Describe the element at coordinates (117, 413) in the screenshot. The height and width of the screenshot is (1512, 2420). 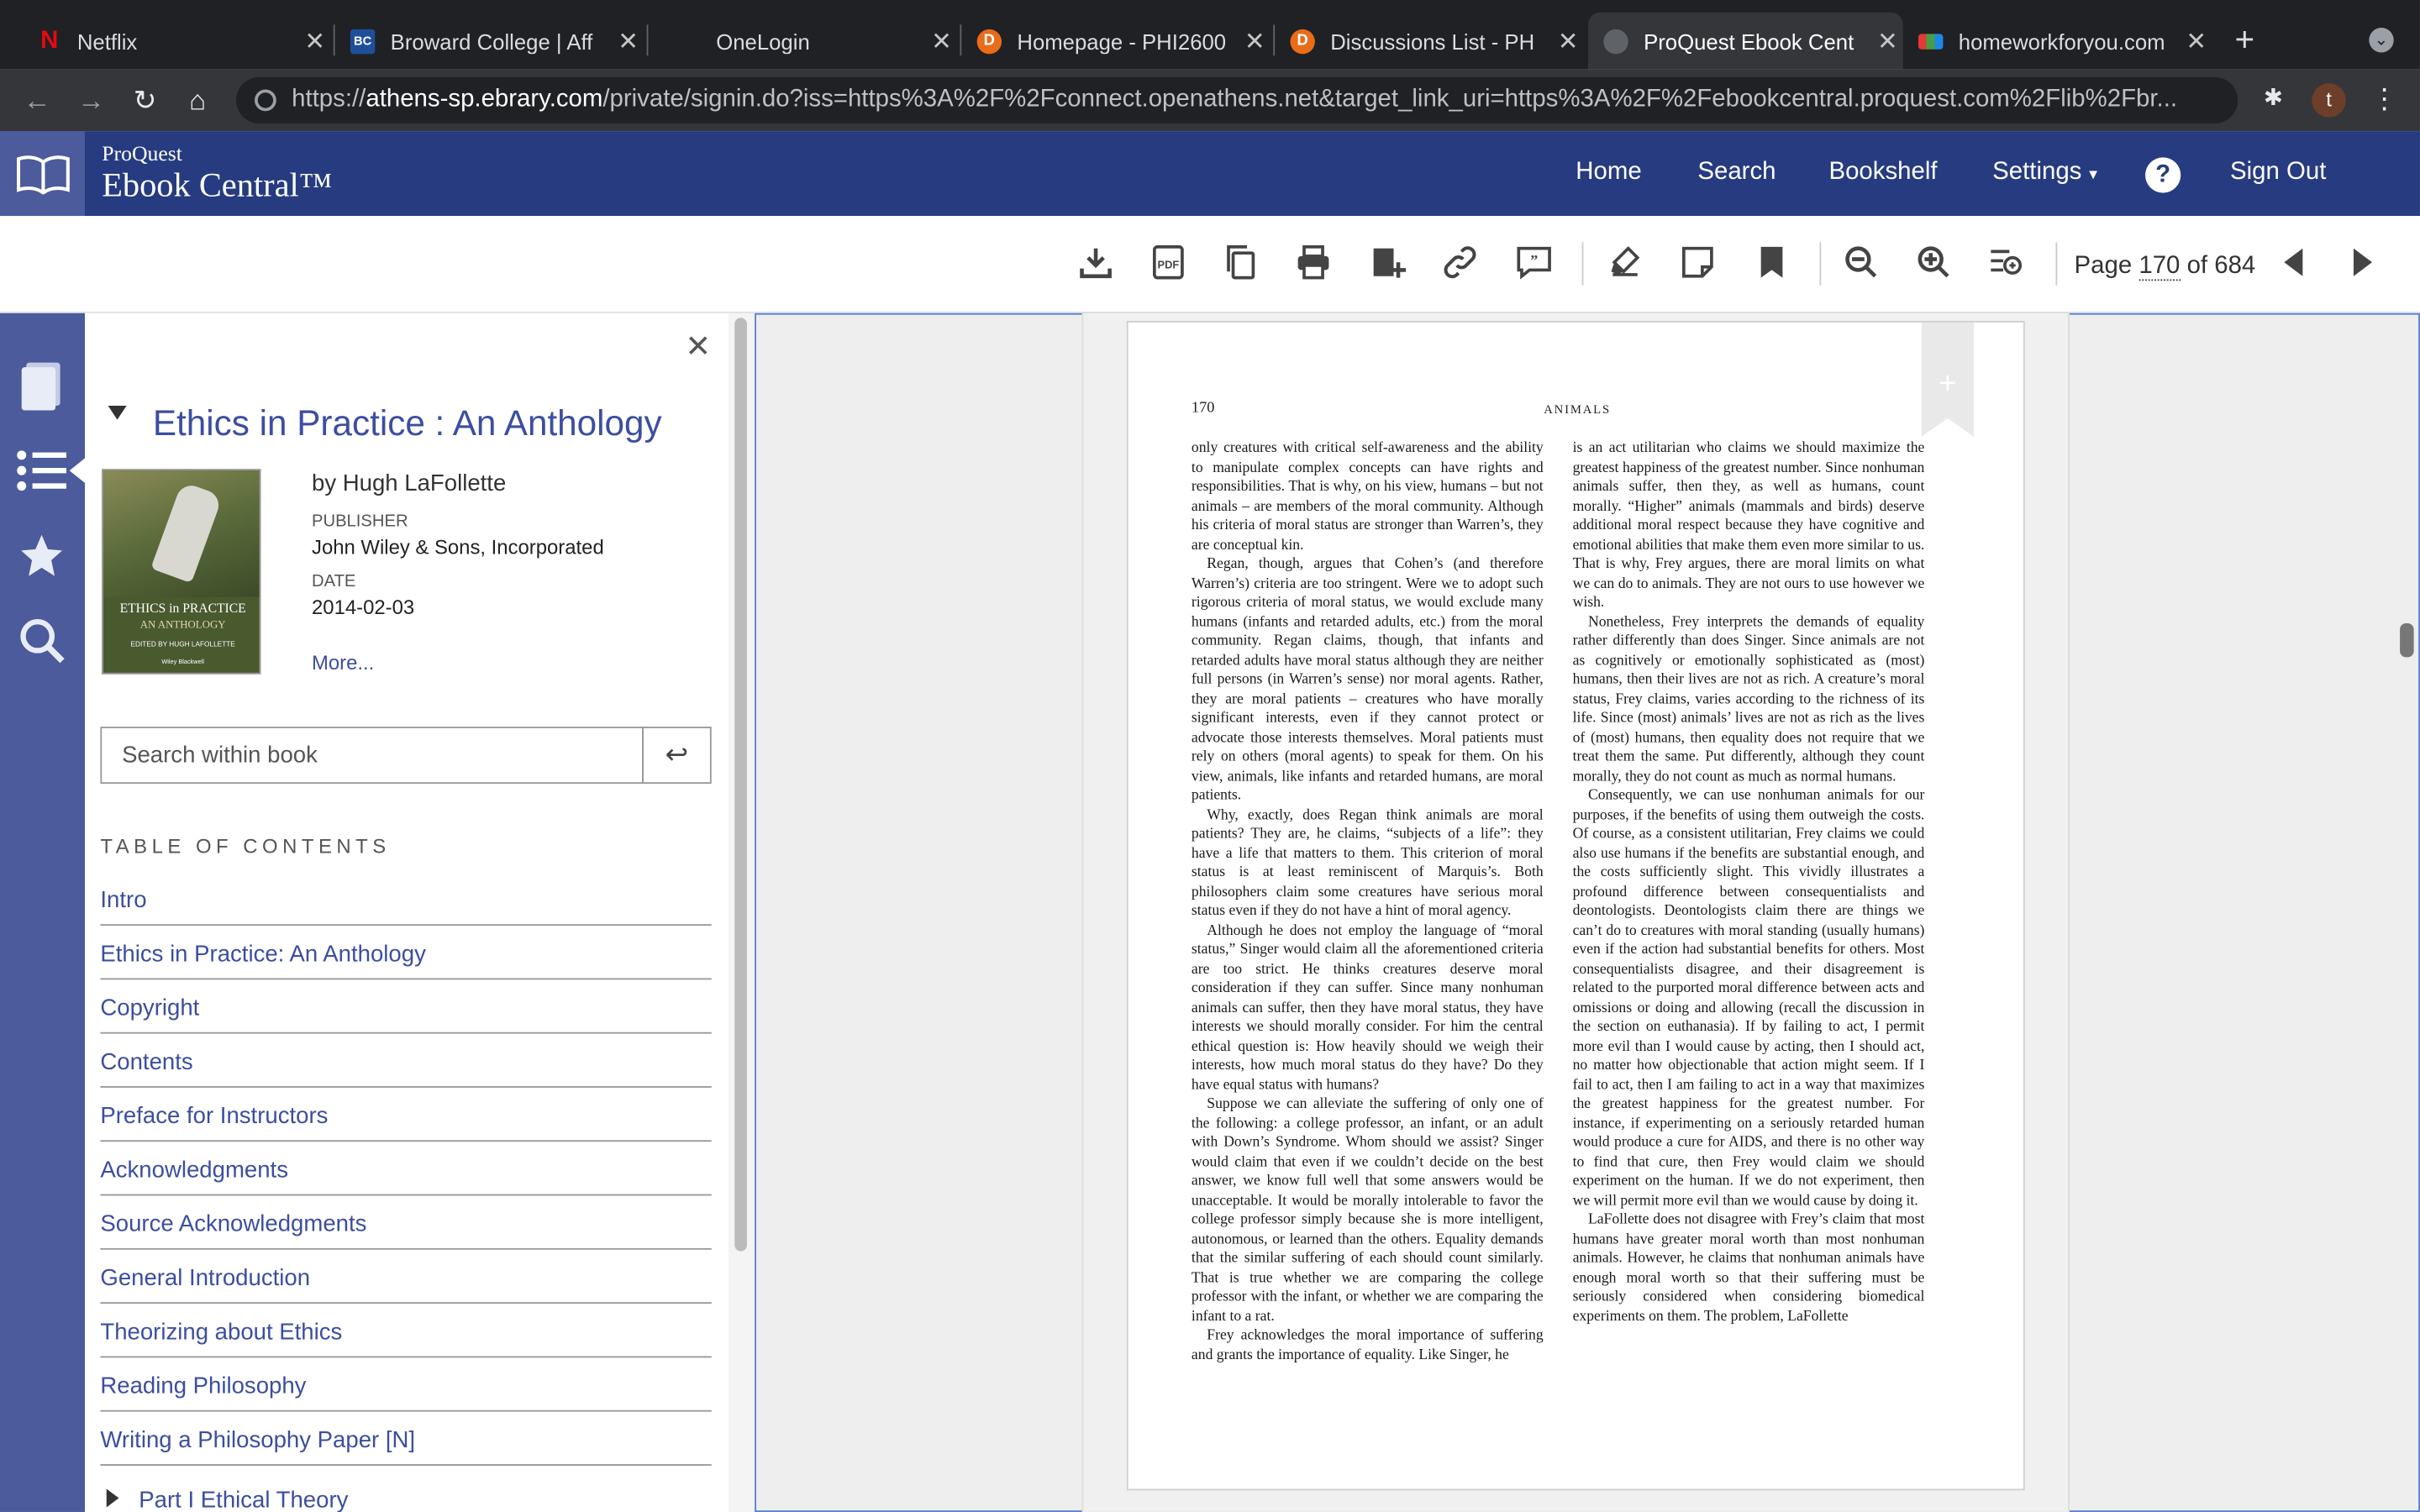
I see `collapse-caret-icon` at that location.